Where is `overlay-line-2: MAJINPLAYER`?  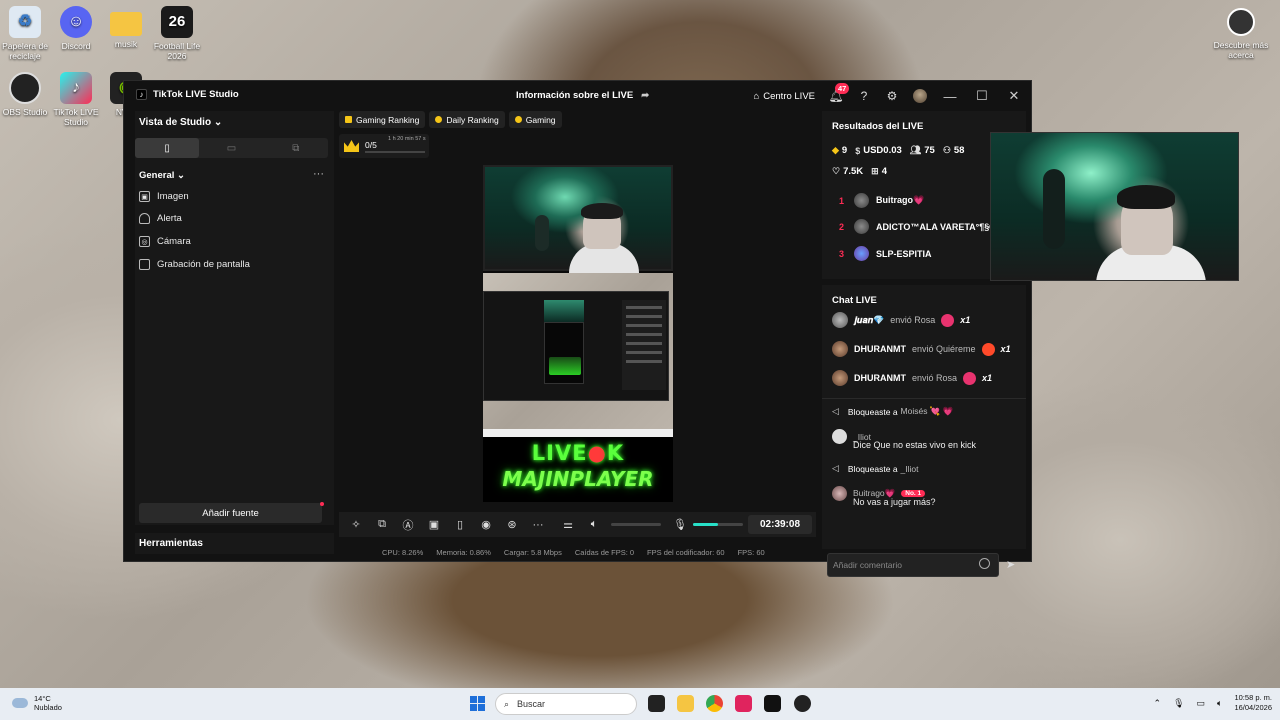
overlay-line-2: MAJINPLAYER is located at coordinates (578, 479).